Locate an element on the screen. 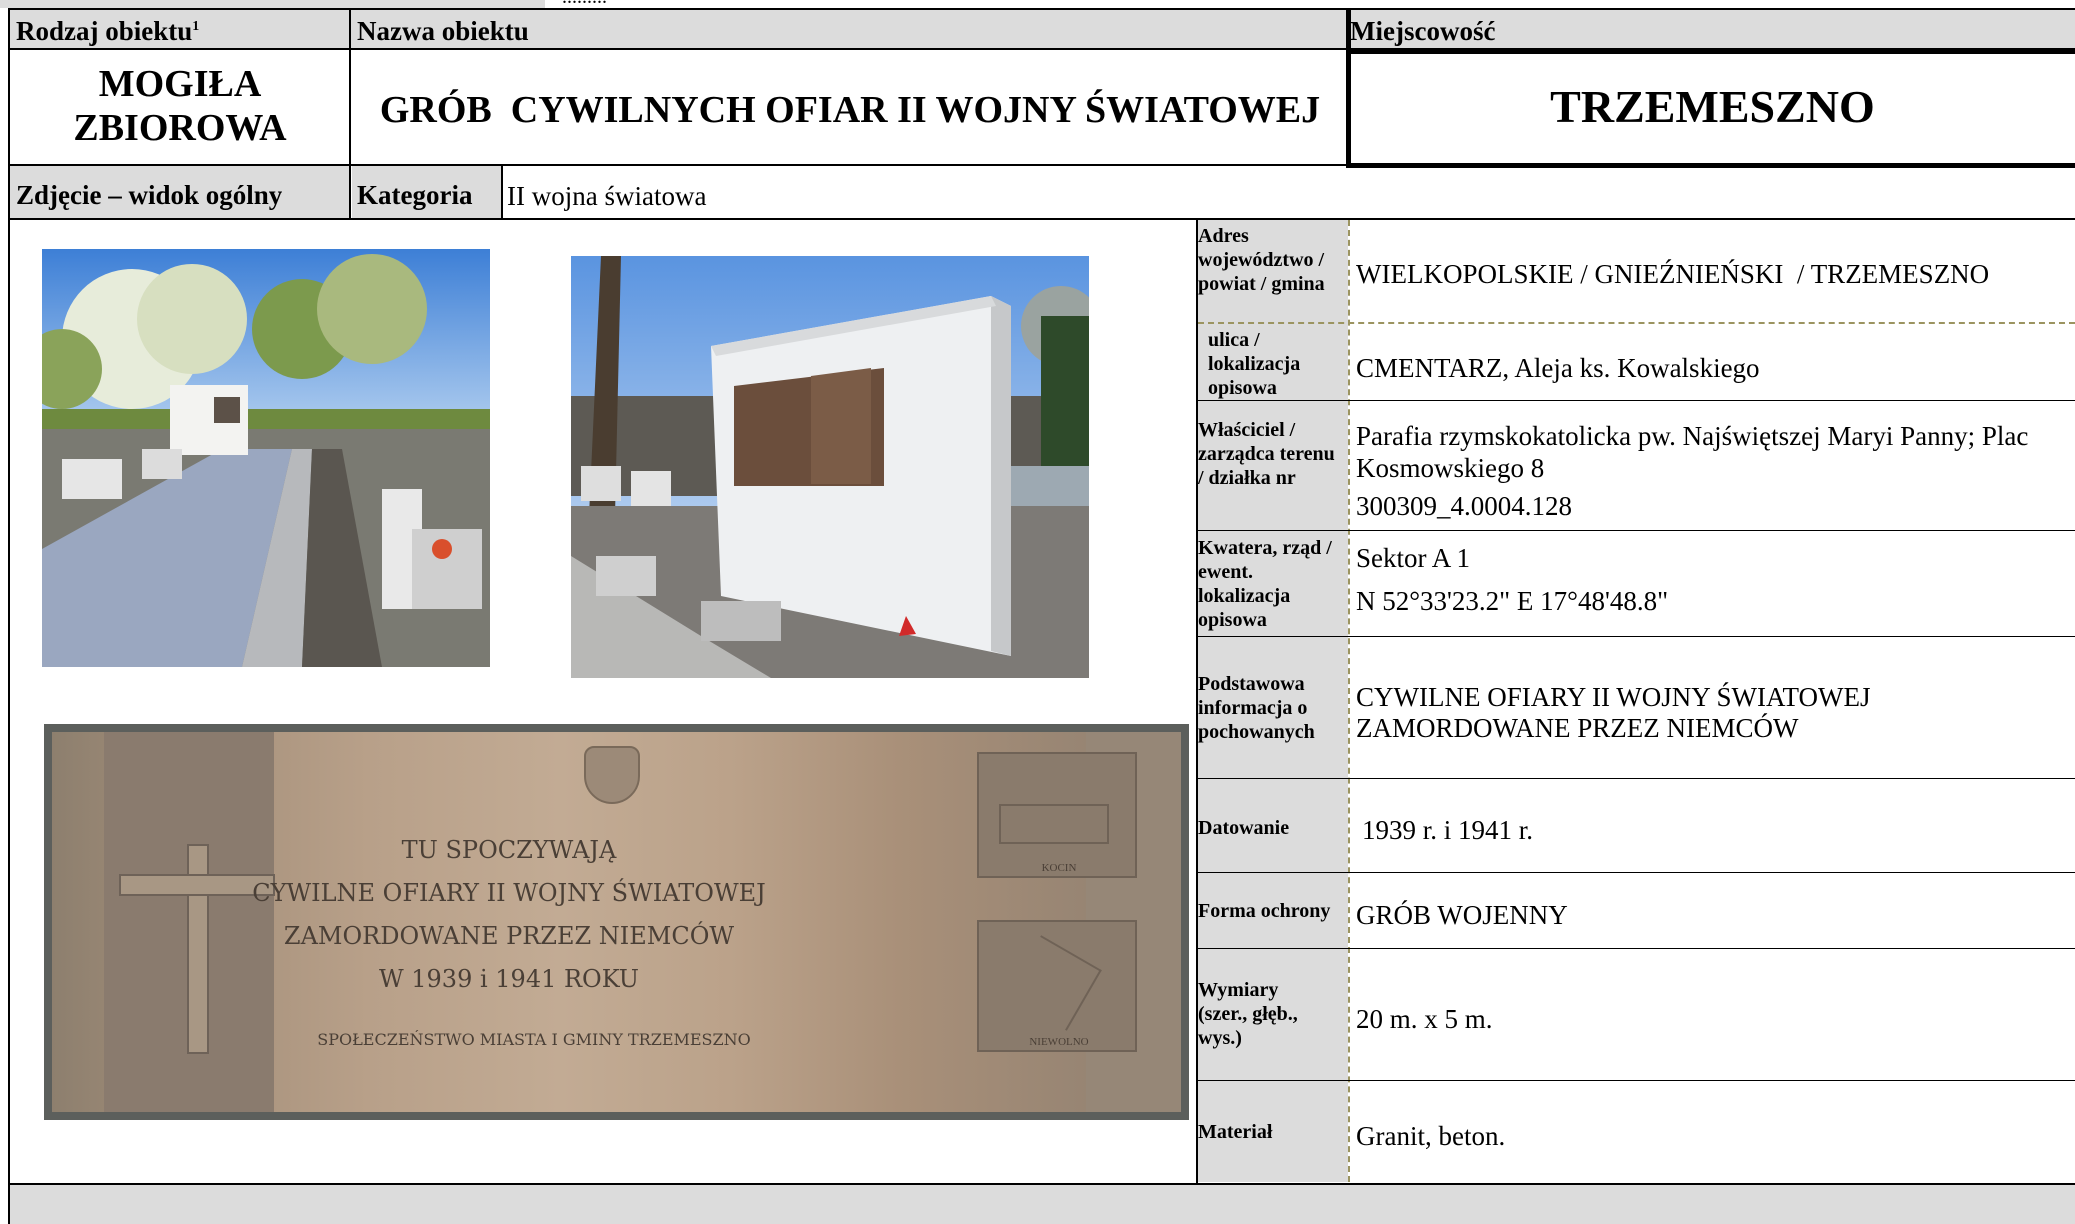  dimensions-value: 20 m. x 5 m. is located at coordinates (1424, 1019).